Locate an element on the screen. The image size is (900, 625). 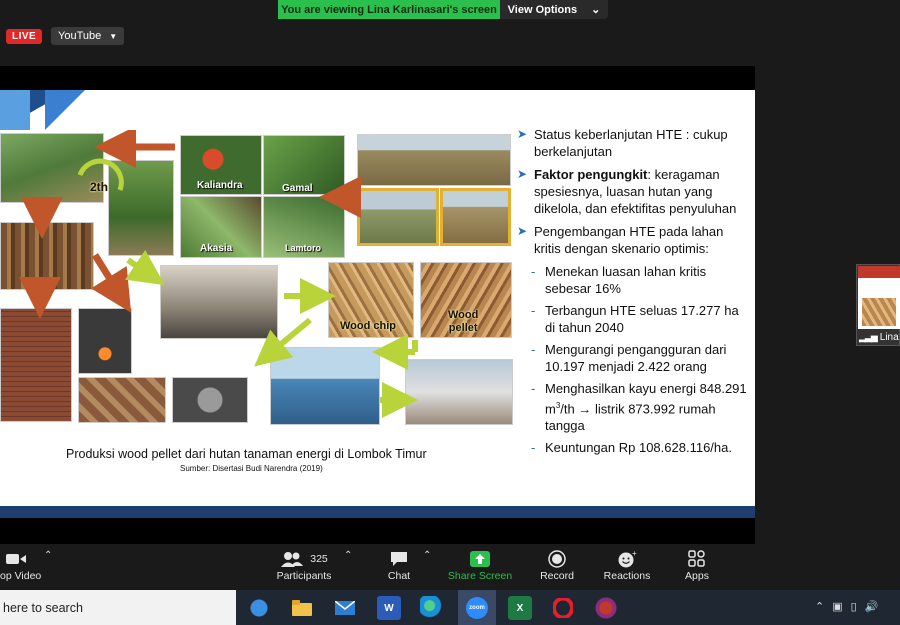
sub-bullet-item: Keuntungan Rp 108.628.116/ha. is located at coordinates (633, 447).